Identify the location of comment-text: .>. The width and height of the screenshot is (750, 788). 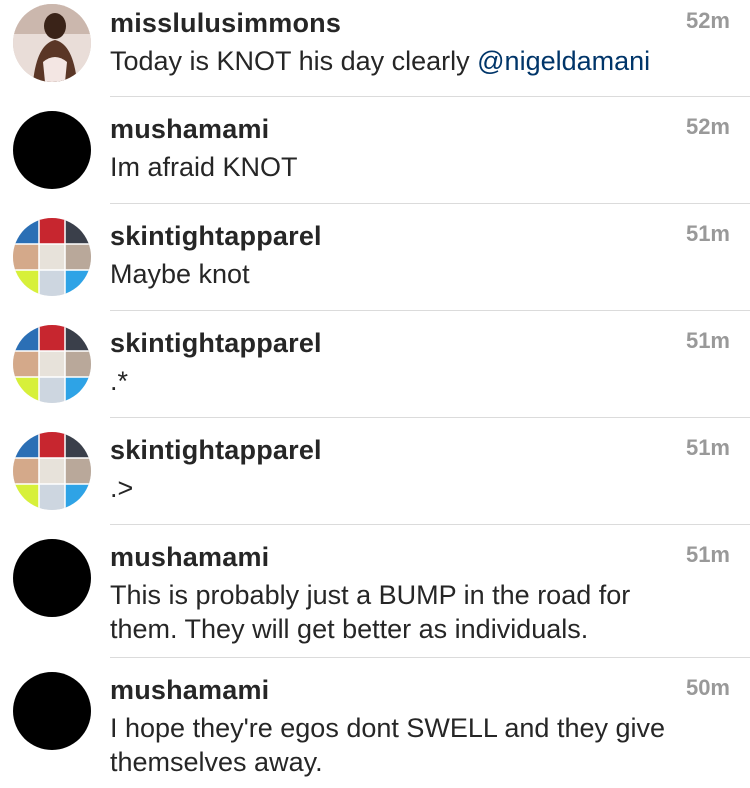
(122, 488).